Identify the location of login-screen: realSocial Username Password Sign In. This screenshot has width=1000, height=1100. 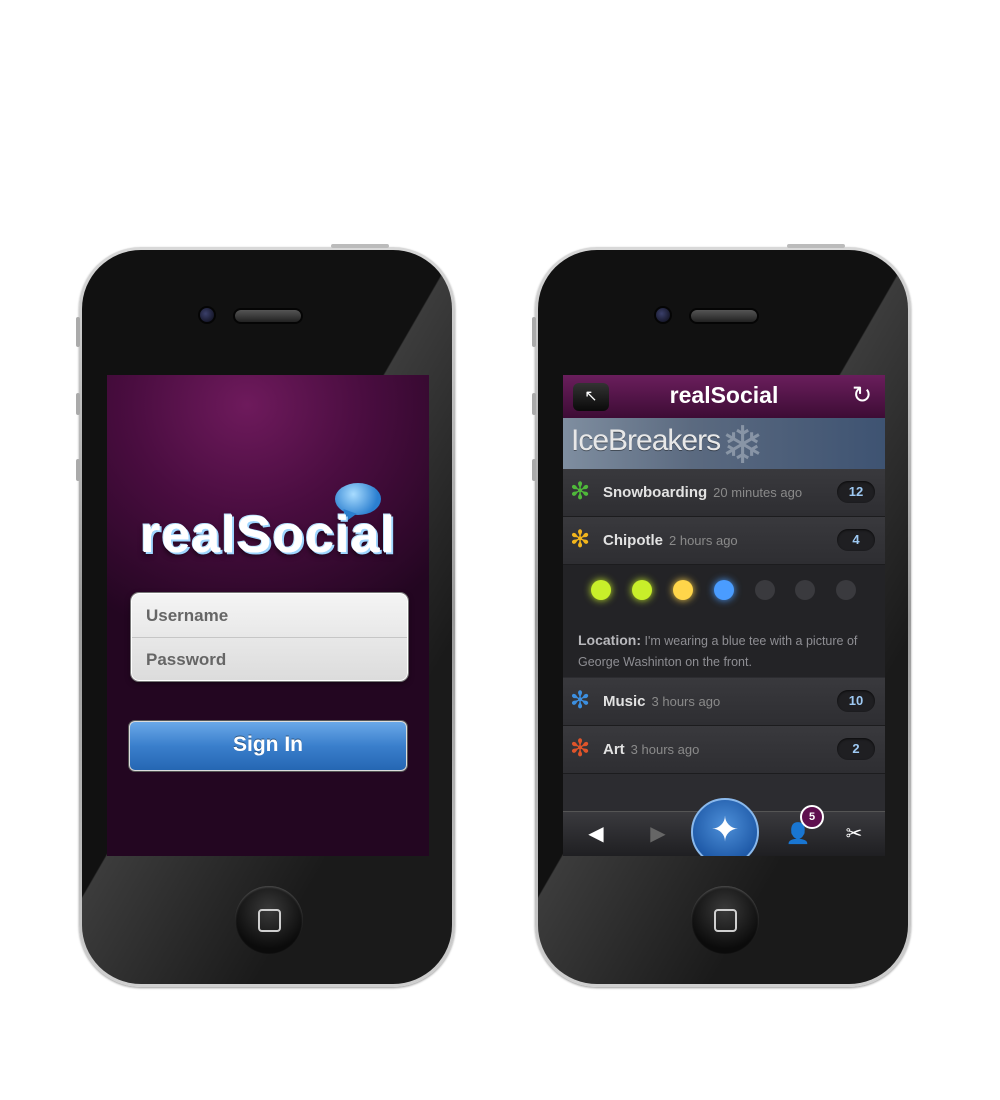
(268, 615).